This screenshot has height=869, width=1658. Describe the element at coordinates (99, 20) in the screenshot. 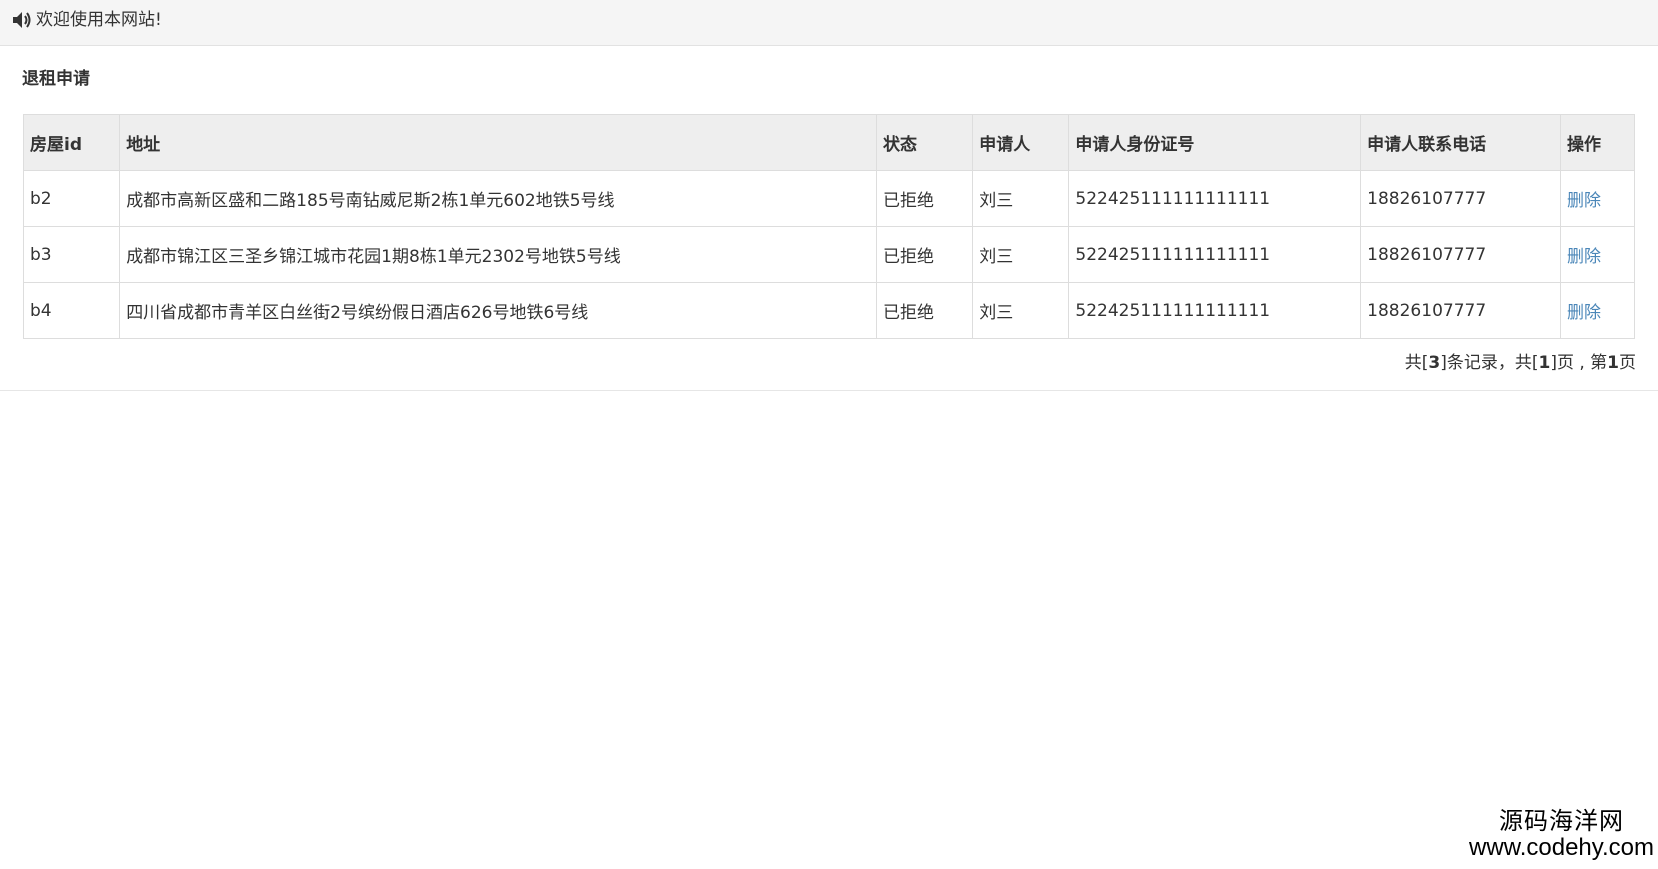

I see `welcome-text: 欢迎使用本网站!` at that location.